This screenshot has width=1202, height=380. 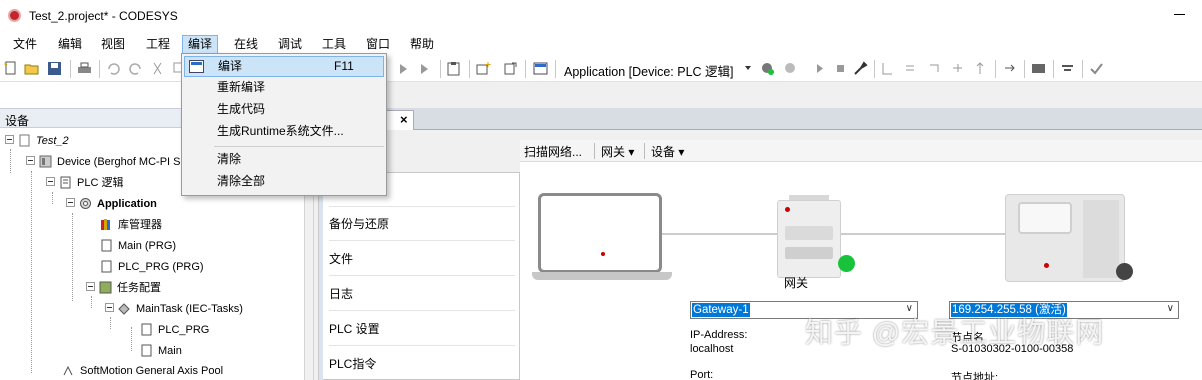 I want to click on tree-node-main-prg: Main (PRG), so click(x=138, y=246).